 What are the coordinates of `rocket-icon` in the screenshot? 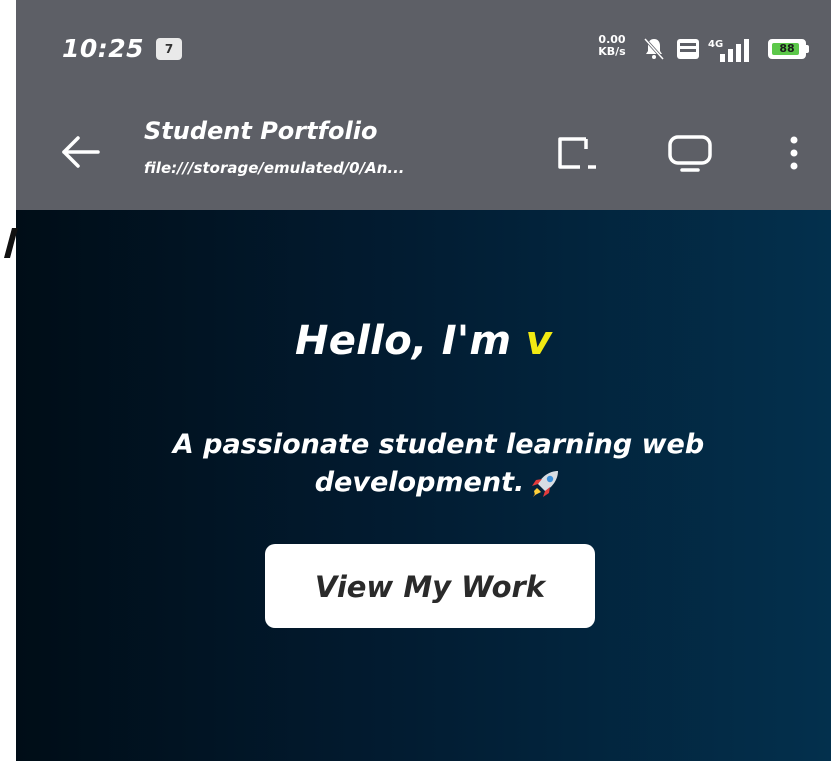 It's located at (545, 483).